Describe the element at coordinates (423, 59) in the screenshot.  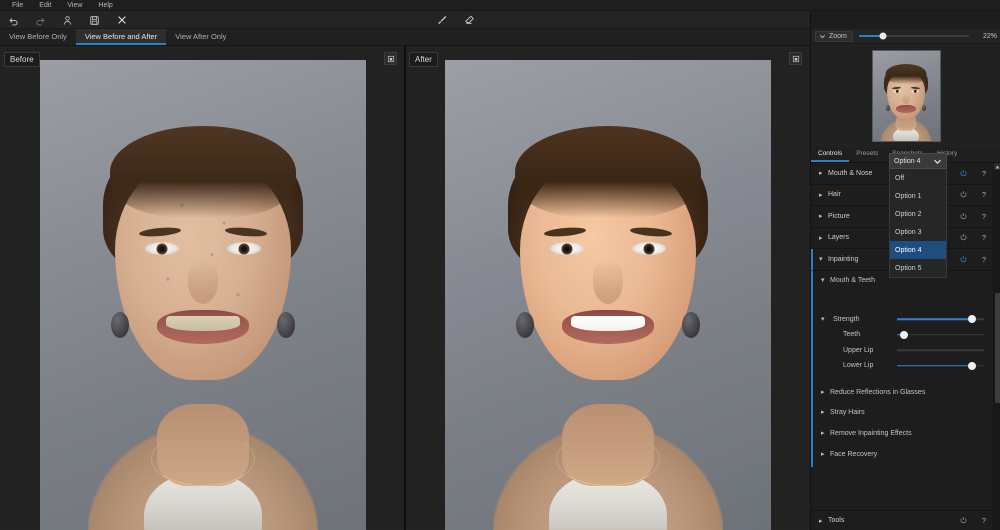
I see `after-label: After` at that location.